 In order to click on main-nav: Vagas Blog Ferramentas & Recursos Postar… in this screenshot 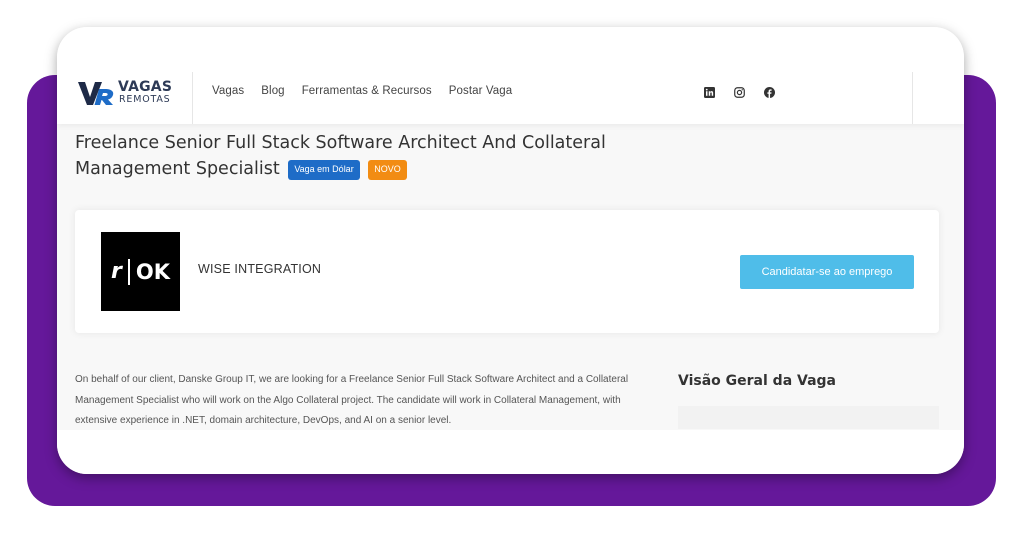, I will do `click(362, 91)`.